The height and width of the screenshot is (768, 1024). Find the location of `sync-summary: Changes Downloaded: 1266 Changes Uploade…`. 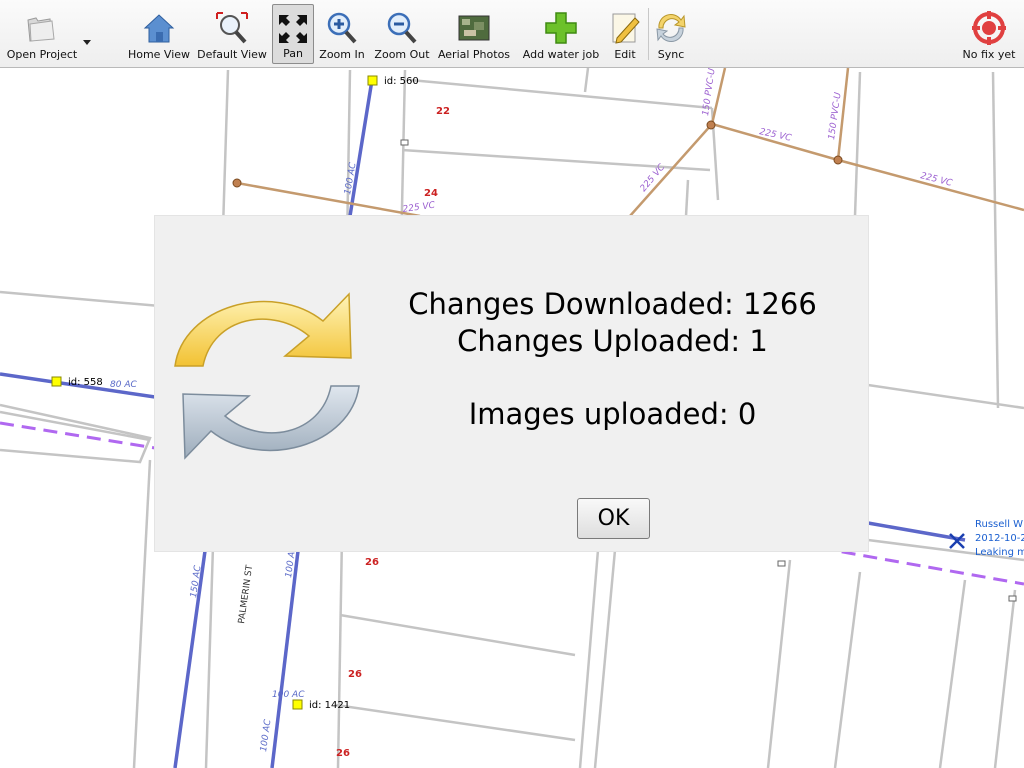

sync-summary: Changes Downloaded: 1266 Changes Uploade… is located at coordinates (612, 359).